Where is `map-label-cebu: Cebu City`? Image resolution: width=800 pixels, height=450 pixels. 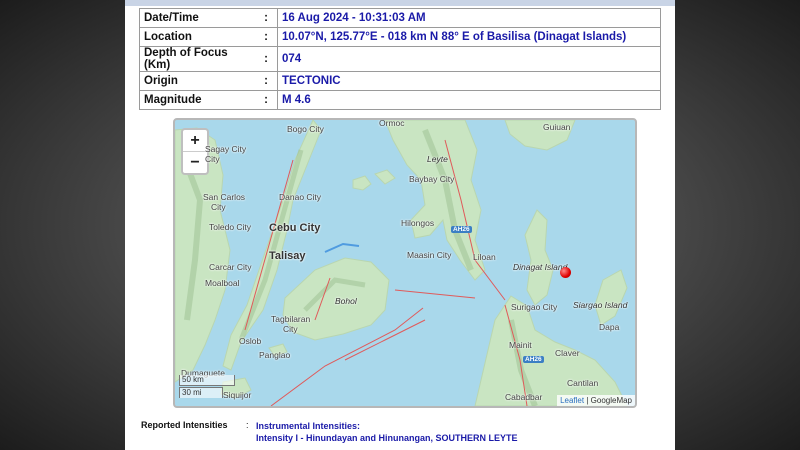
map-label-cebu: Cebu City is located at coordinates (295, 228).